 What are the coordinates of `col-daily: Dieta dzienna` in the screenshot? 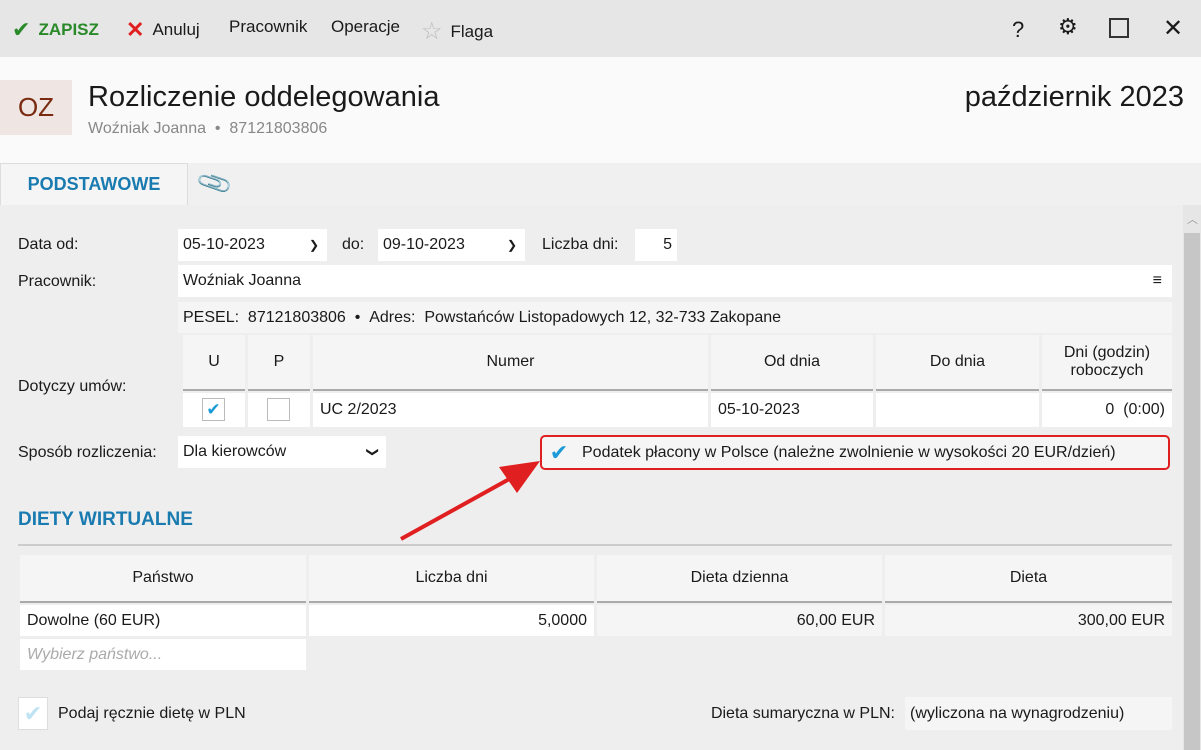 It's located at (739, 579).